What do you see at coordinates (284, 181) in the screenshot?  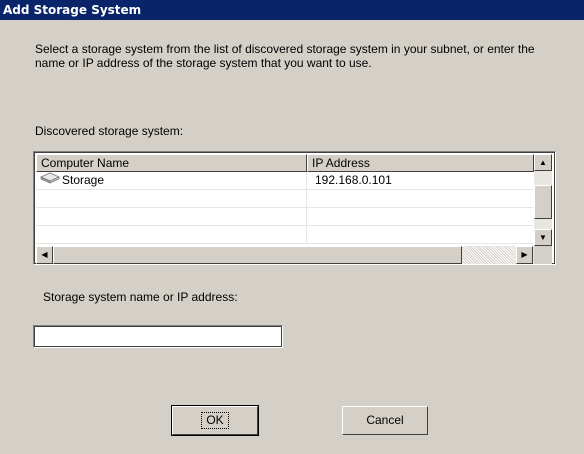 I see `list-row-storage: Storage 192.168.0.101` at bounding box center [284, 181].